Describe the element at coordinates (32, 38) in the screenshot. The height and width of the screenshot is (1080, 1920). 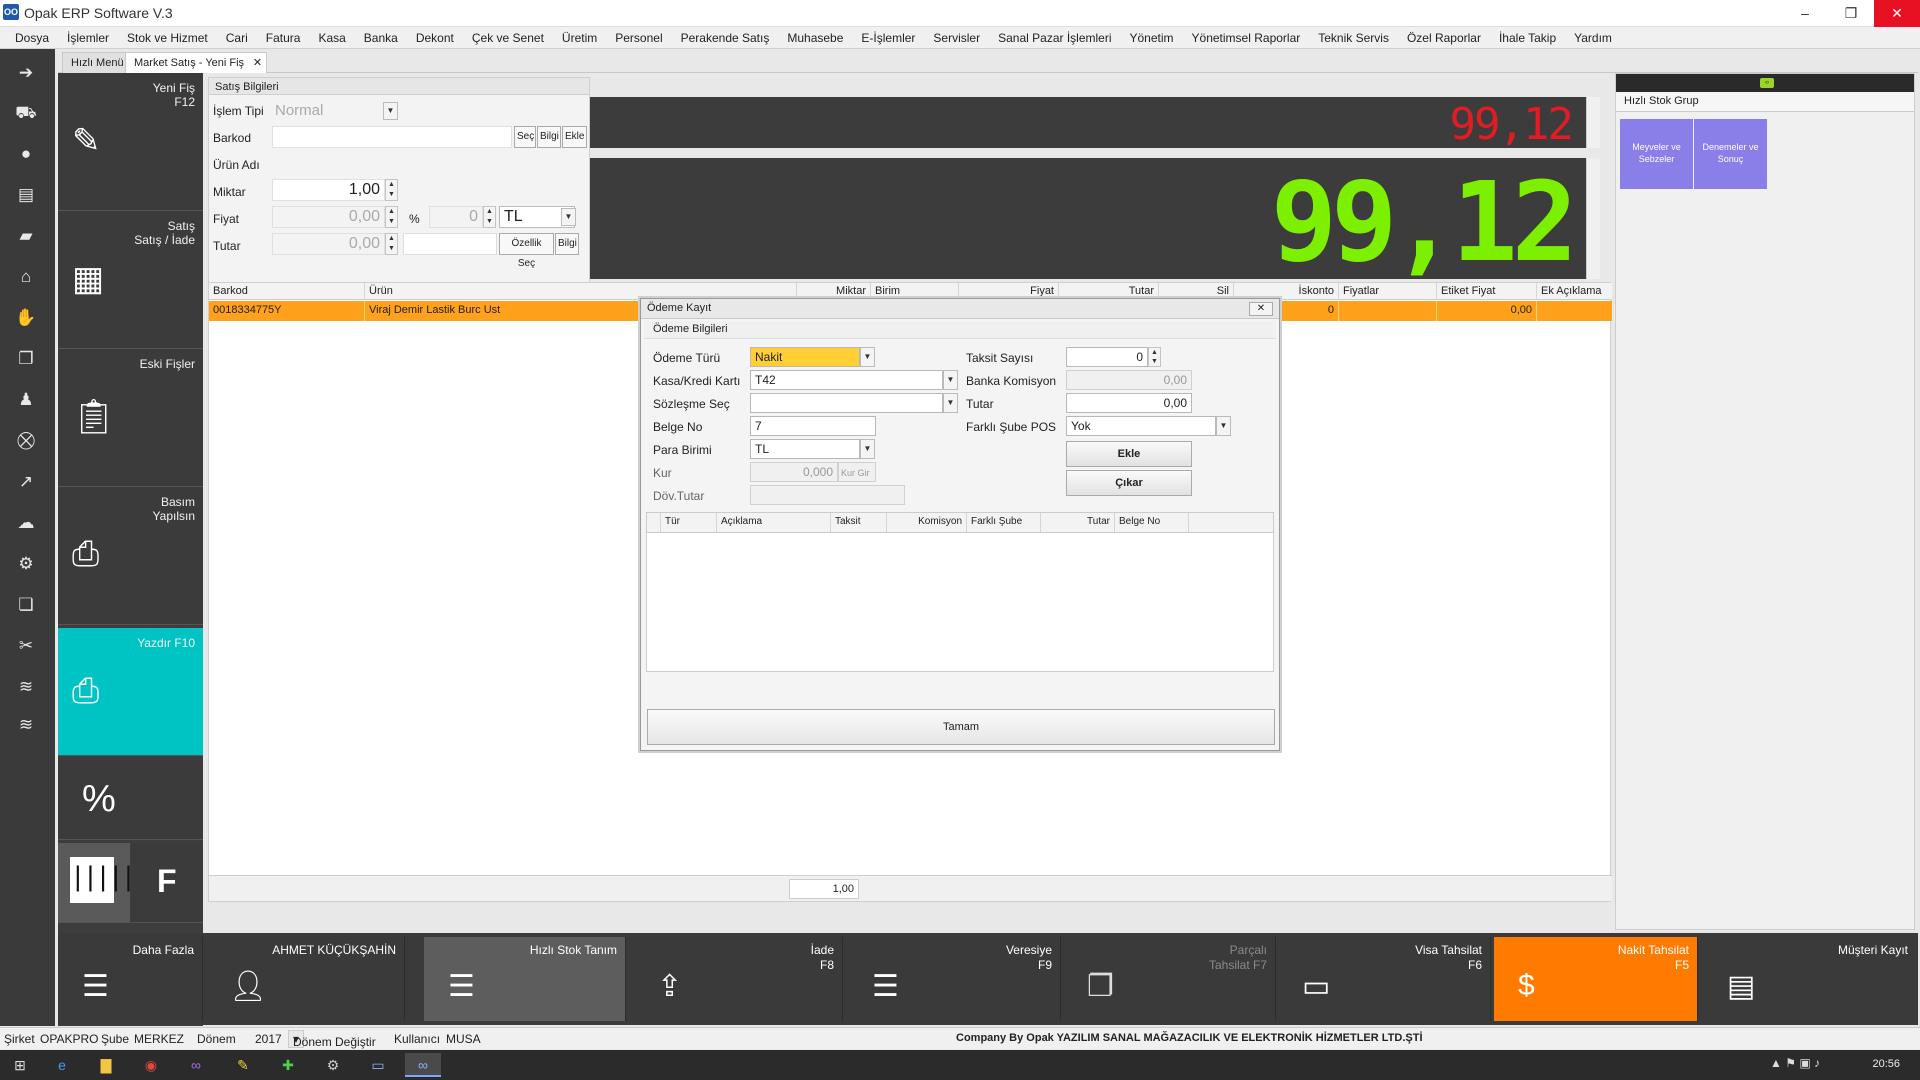
I see `menu-dosya: Dosya` at that location.